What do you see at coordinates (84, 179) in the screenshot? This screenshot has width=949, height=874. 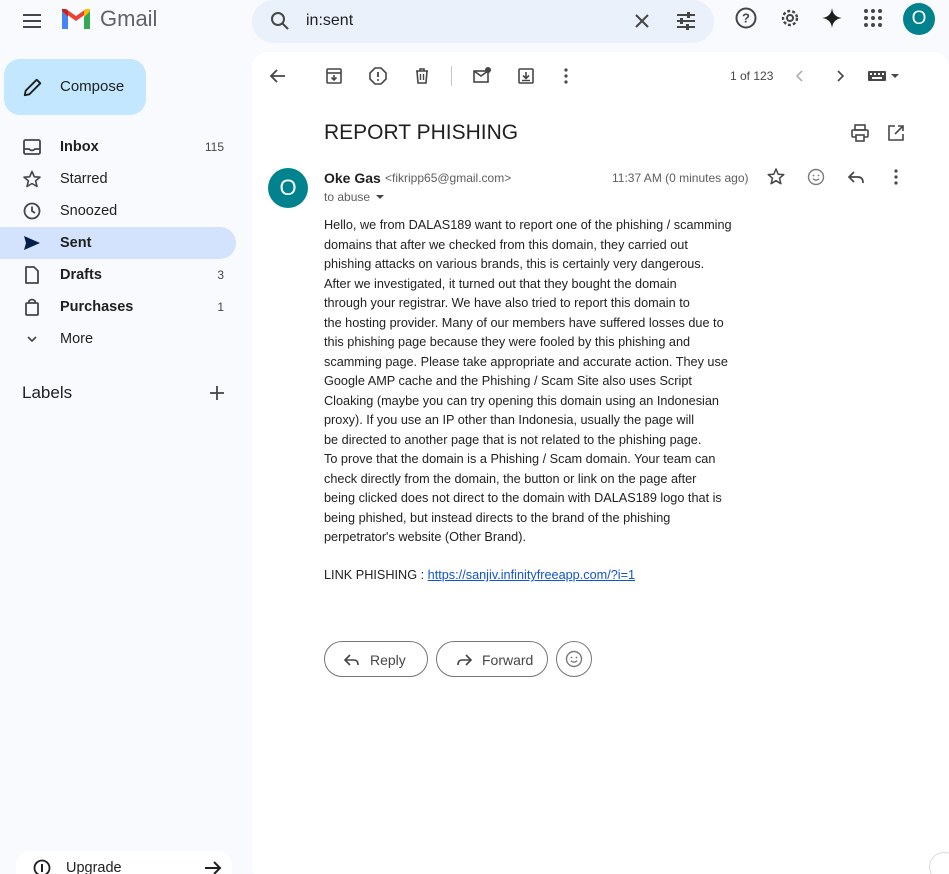 I see `sidebar-item-label: Starred` at bounding box center [84, 179].